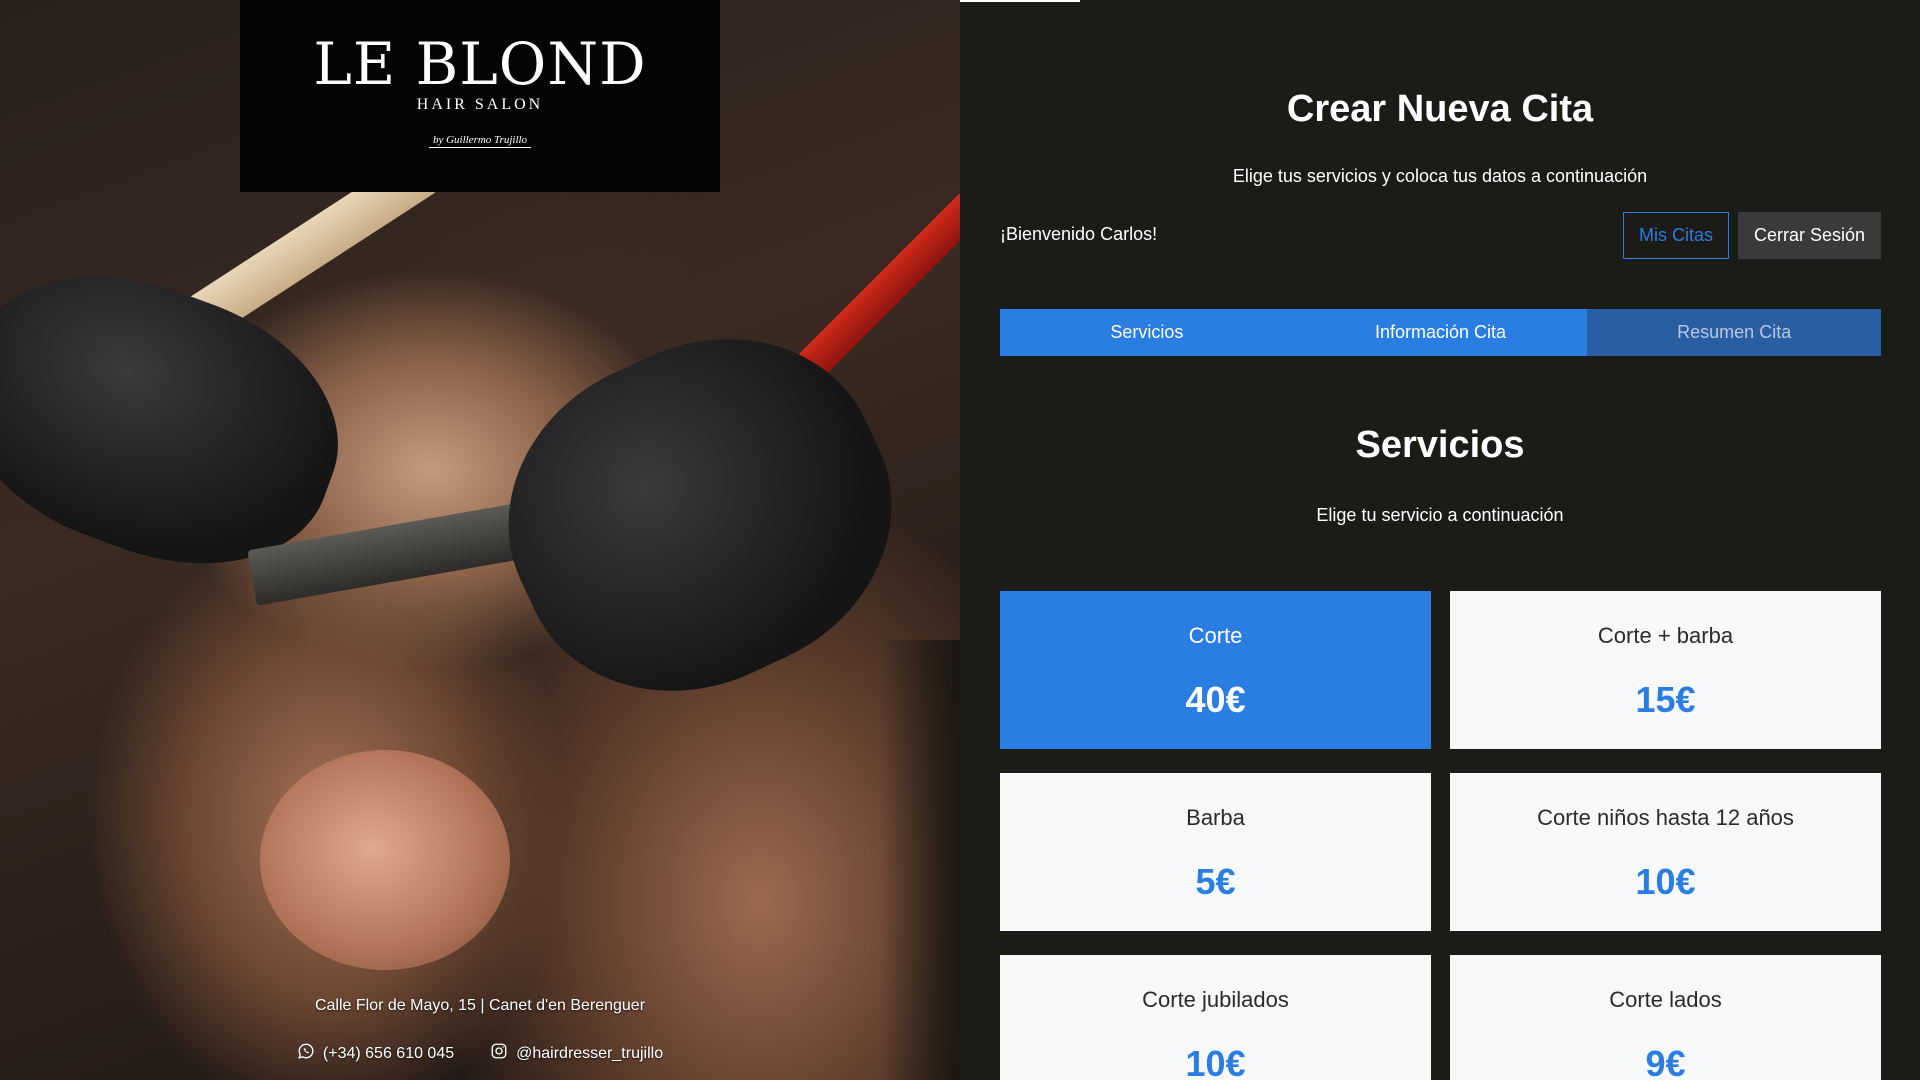 The image size is (1920, 1080). What do you see at coordinates (385, 860) in the screenshot?
I see `ear-image` at bounding box center [385, 860].